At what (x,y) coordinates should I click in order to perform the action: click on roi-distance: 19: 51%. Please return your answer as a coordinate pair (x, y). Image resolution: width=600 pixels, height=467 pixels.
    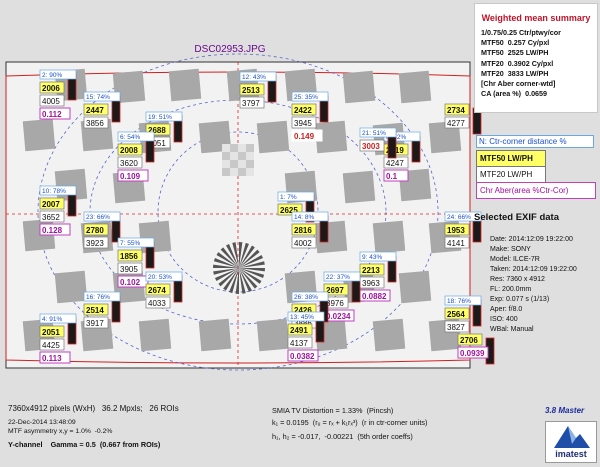
    Looking at the image, I should click on (160, 117).